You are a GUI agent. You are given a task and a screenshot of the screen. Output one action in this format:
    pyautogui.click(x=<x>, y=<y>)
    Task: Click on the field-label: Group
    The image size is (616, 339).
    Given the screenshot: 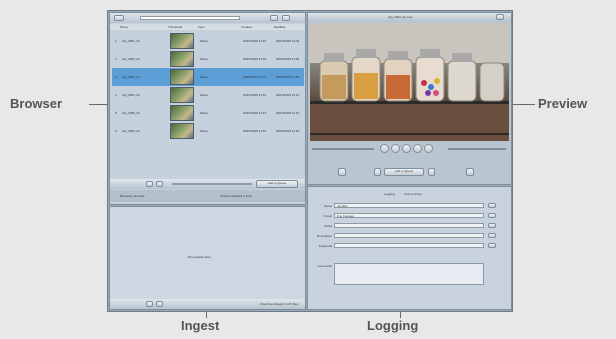 What is the action you would take?
    pyautogui.click(x=327, y=216)
    